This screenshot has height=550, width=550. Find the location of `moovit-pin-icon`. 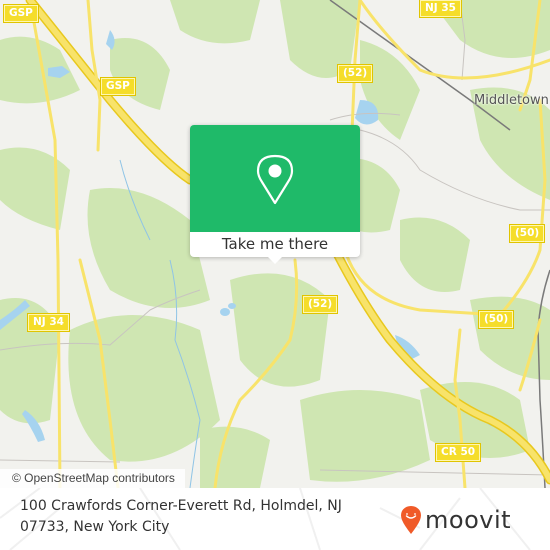

moovit-pin-icon is located at coordinates (411, 520).